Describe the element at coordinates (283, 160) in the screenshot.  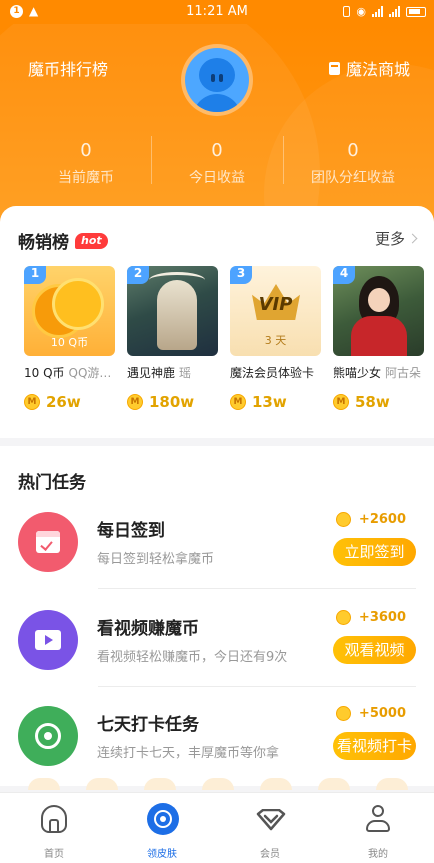
I see `stat-divider` at that location.